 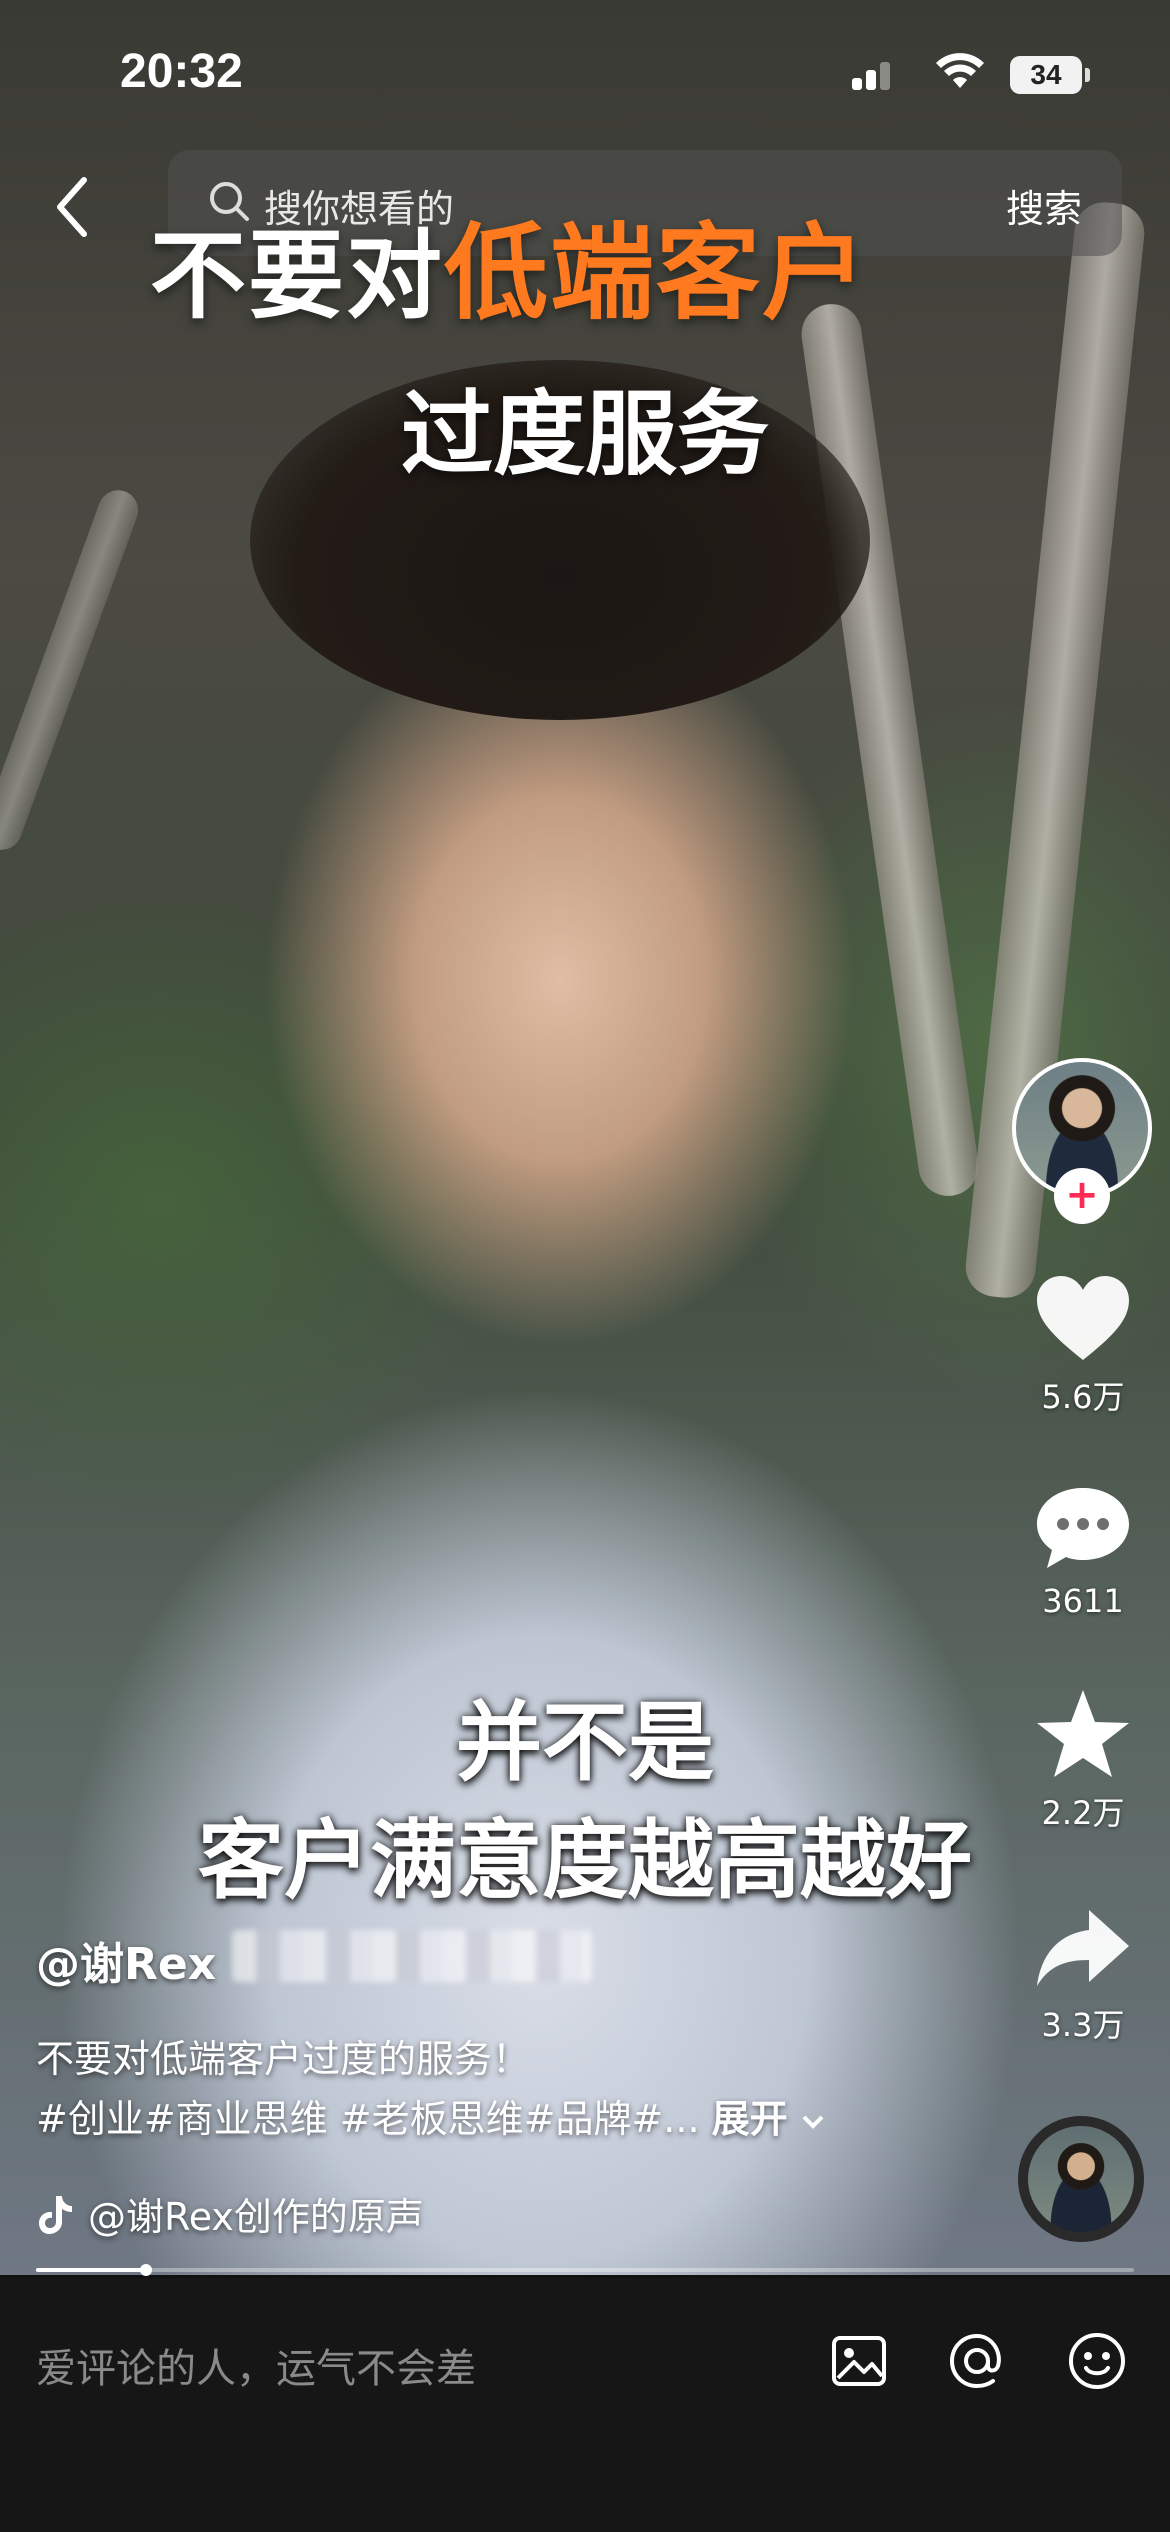 What do you see at coordinates (1083, 1318) in the screenshot?
I see `heart-icon` at bounding box center [1083, 1318].